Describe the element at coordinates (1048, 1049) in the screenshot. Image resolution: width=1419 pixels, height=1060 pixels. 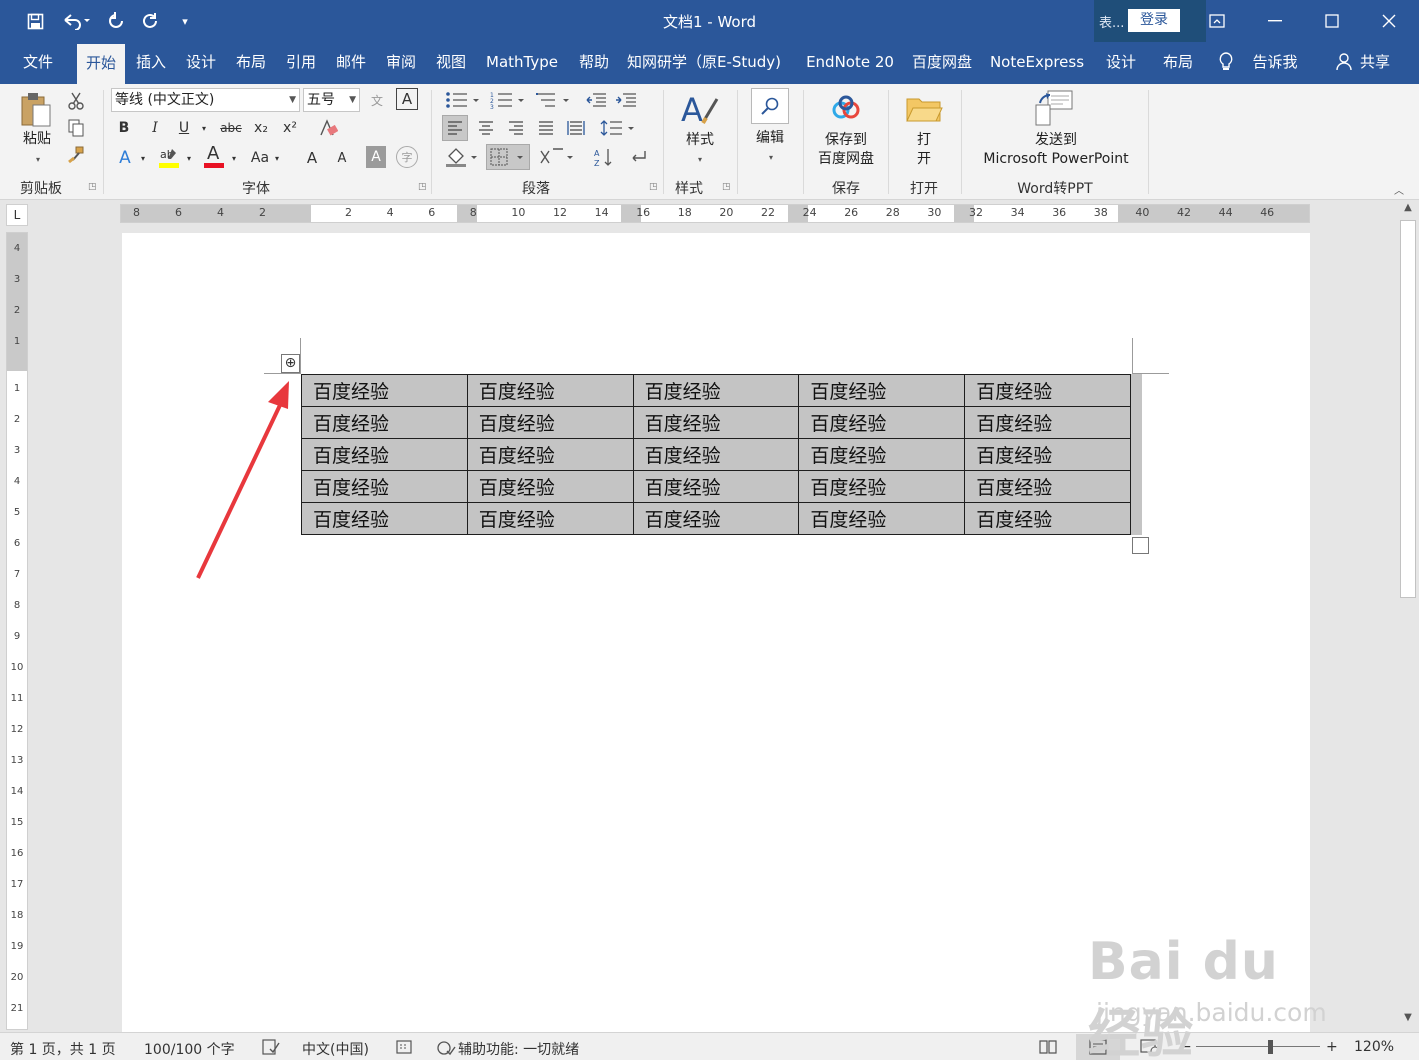
I see `read-mode-icon` at that location.